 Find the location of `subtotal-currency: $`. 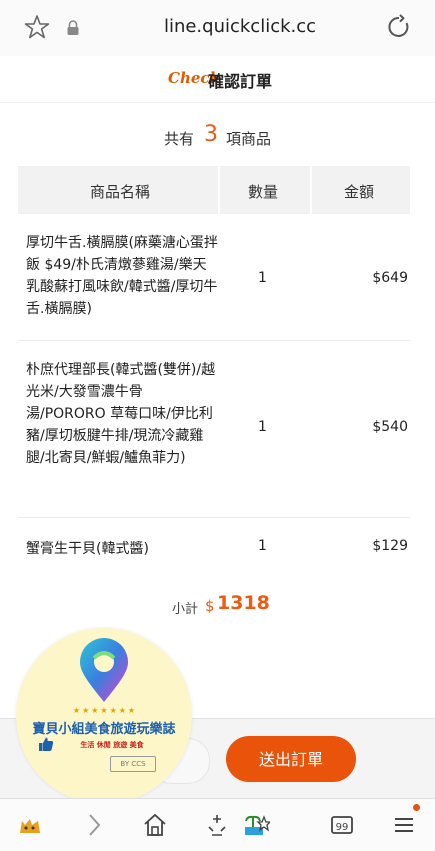

subtotal-currency: $ is located at coordinates (210, 606).